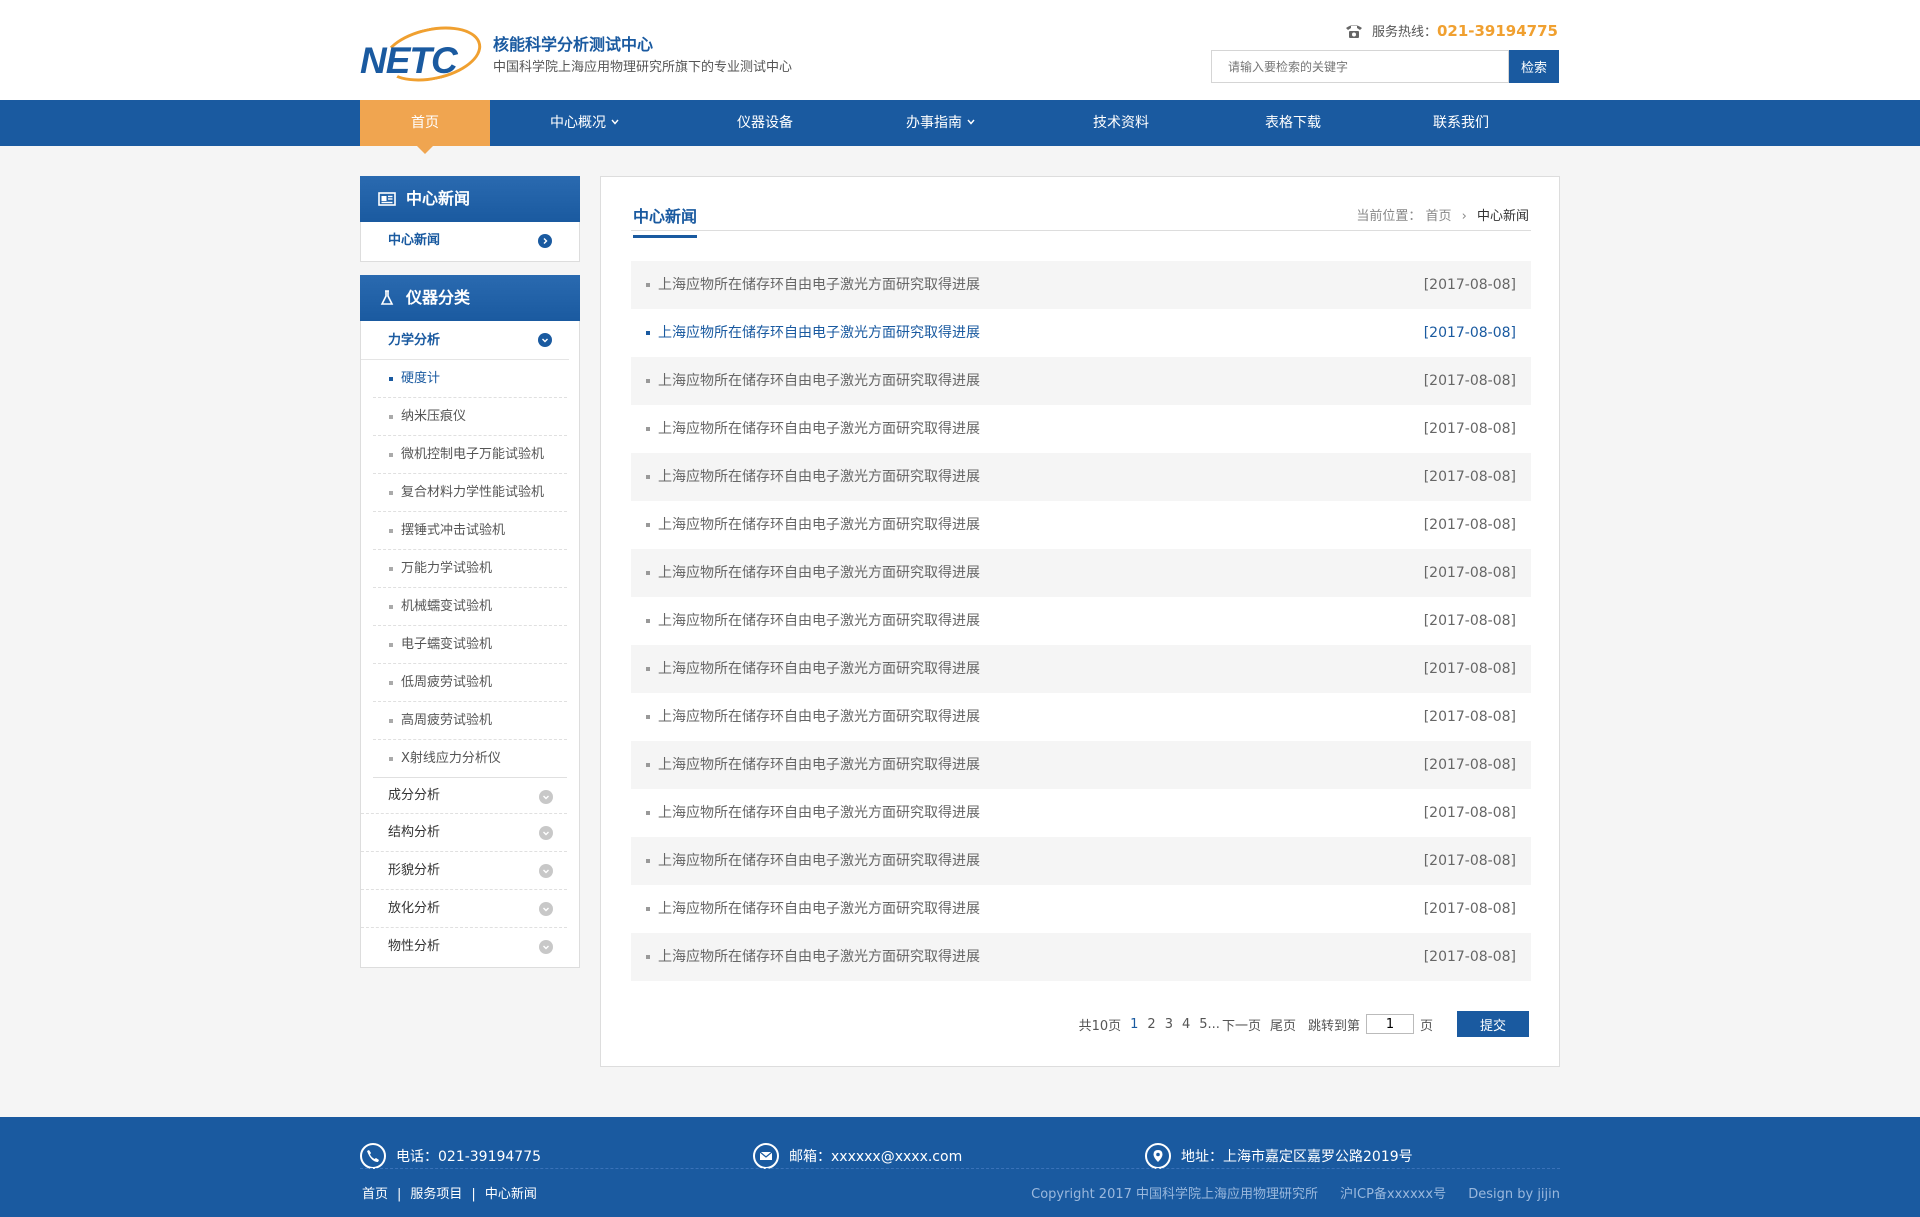 The image size is (1920, 1217). Describe the element at coordinates (875, 1156) in the screenshot. I see `footer-email-text: 邮箱：xxxxxx@xxxx.com` at that location.